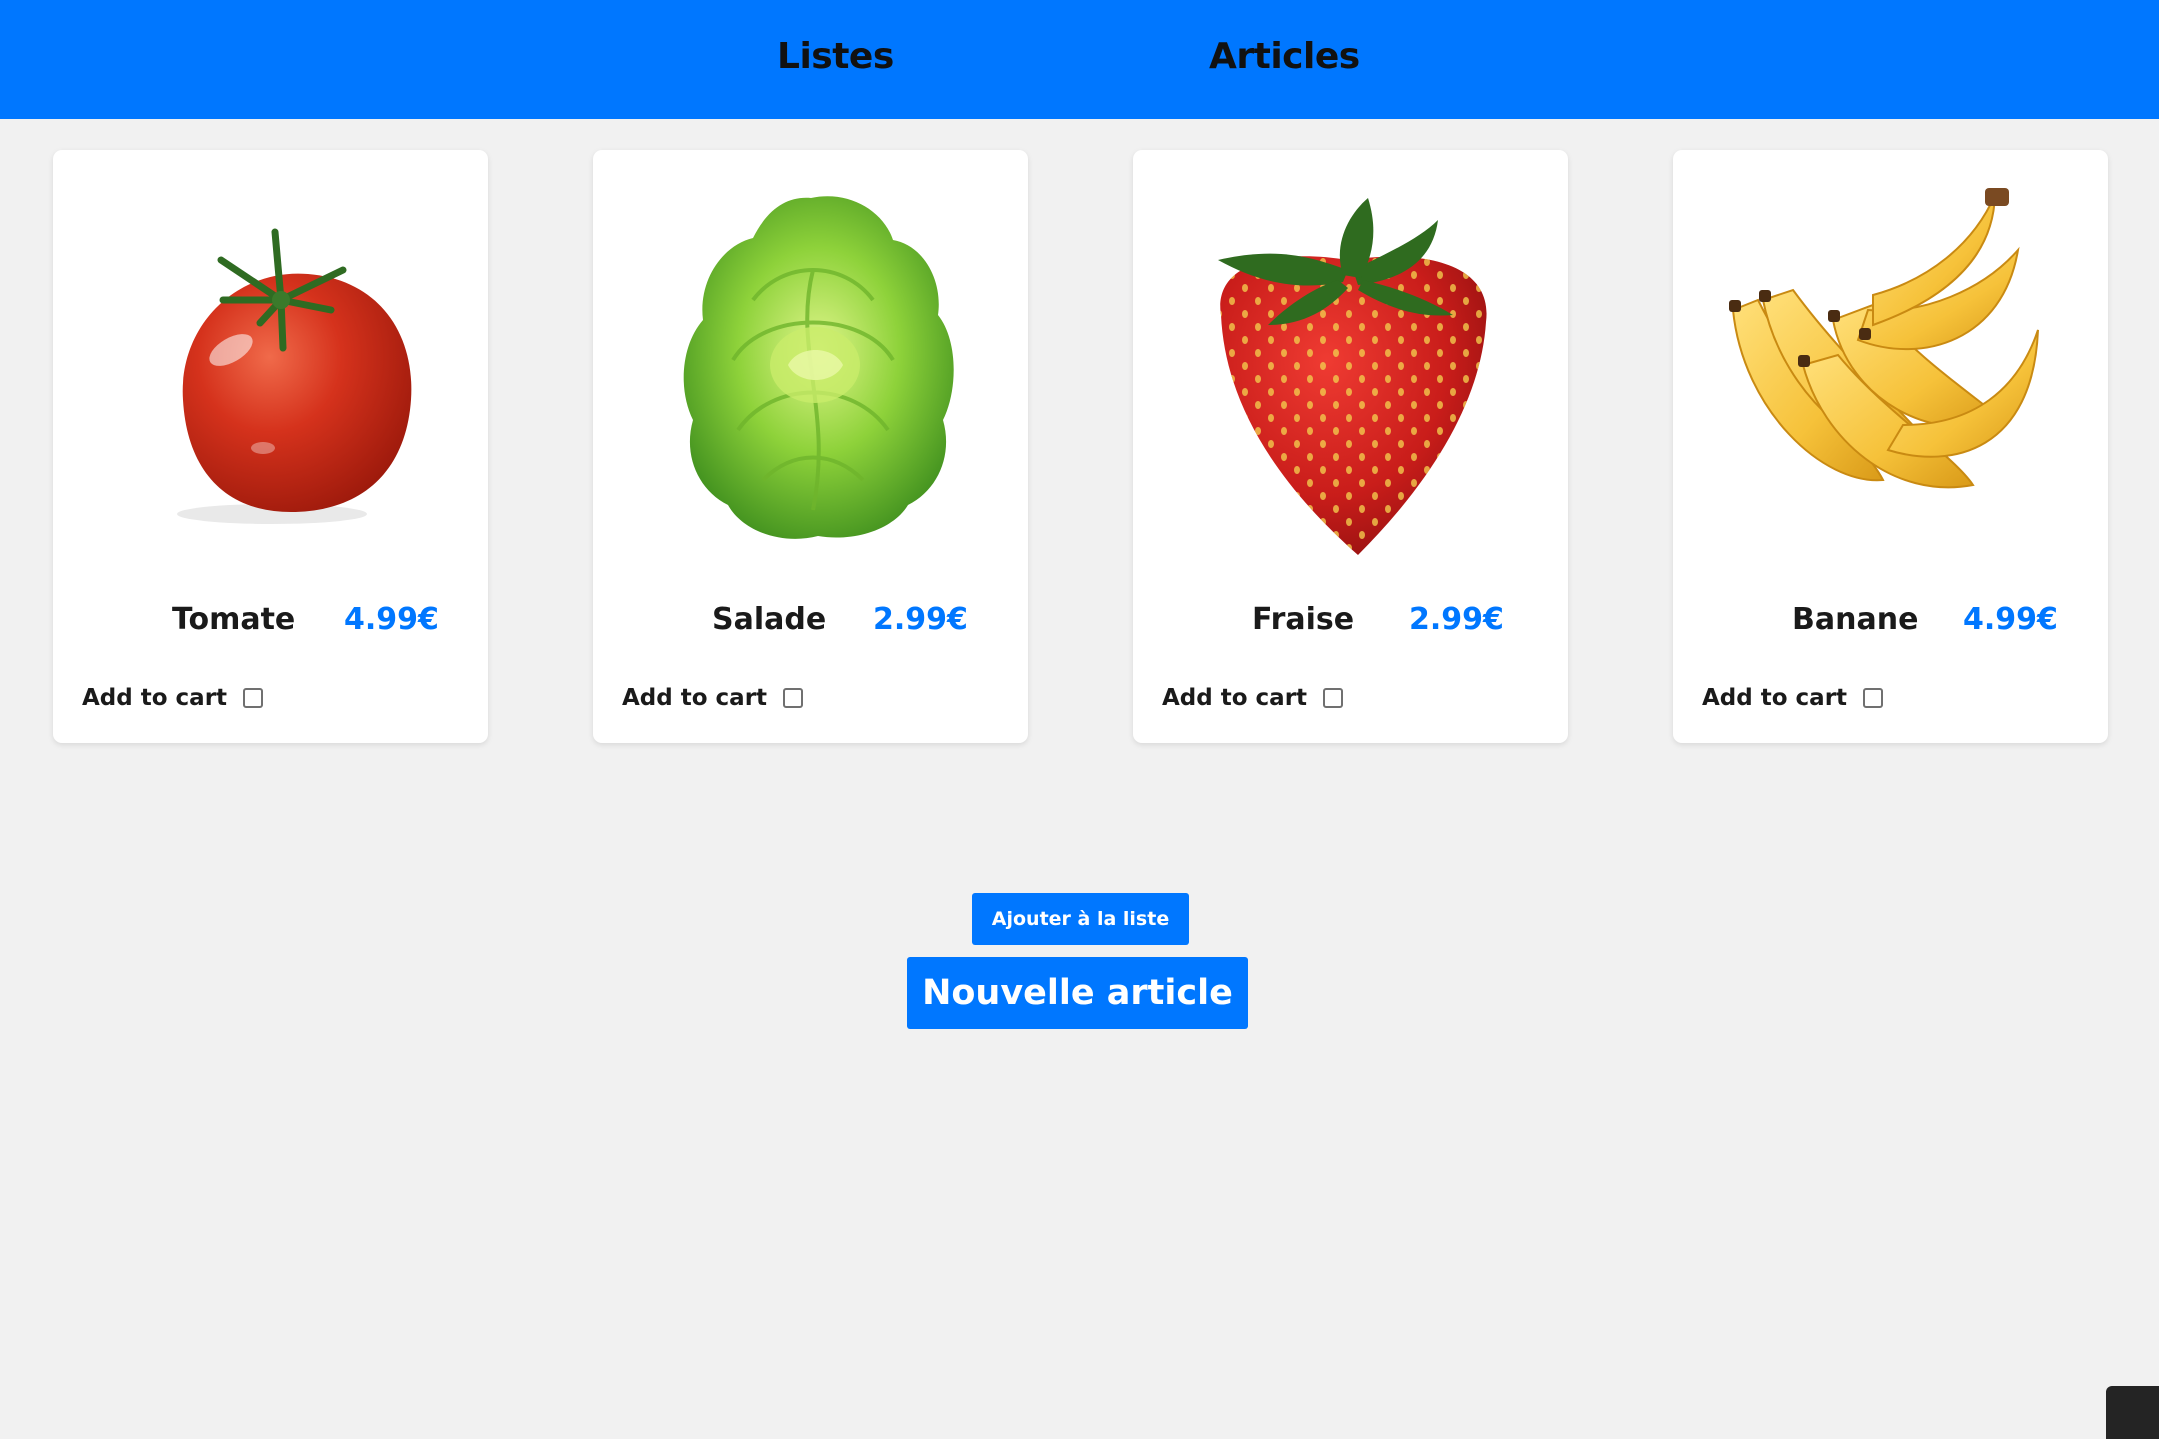  What do you see at coordinates (2132, 1412) in the screenshot?
I see `corner-widget` at bounding box center [2132, 1412].